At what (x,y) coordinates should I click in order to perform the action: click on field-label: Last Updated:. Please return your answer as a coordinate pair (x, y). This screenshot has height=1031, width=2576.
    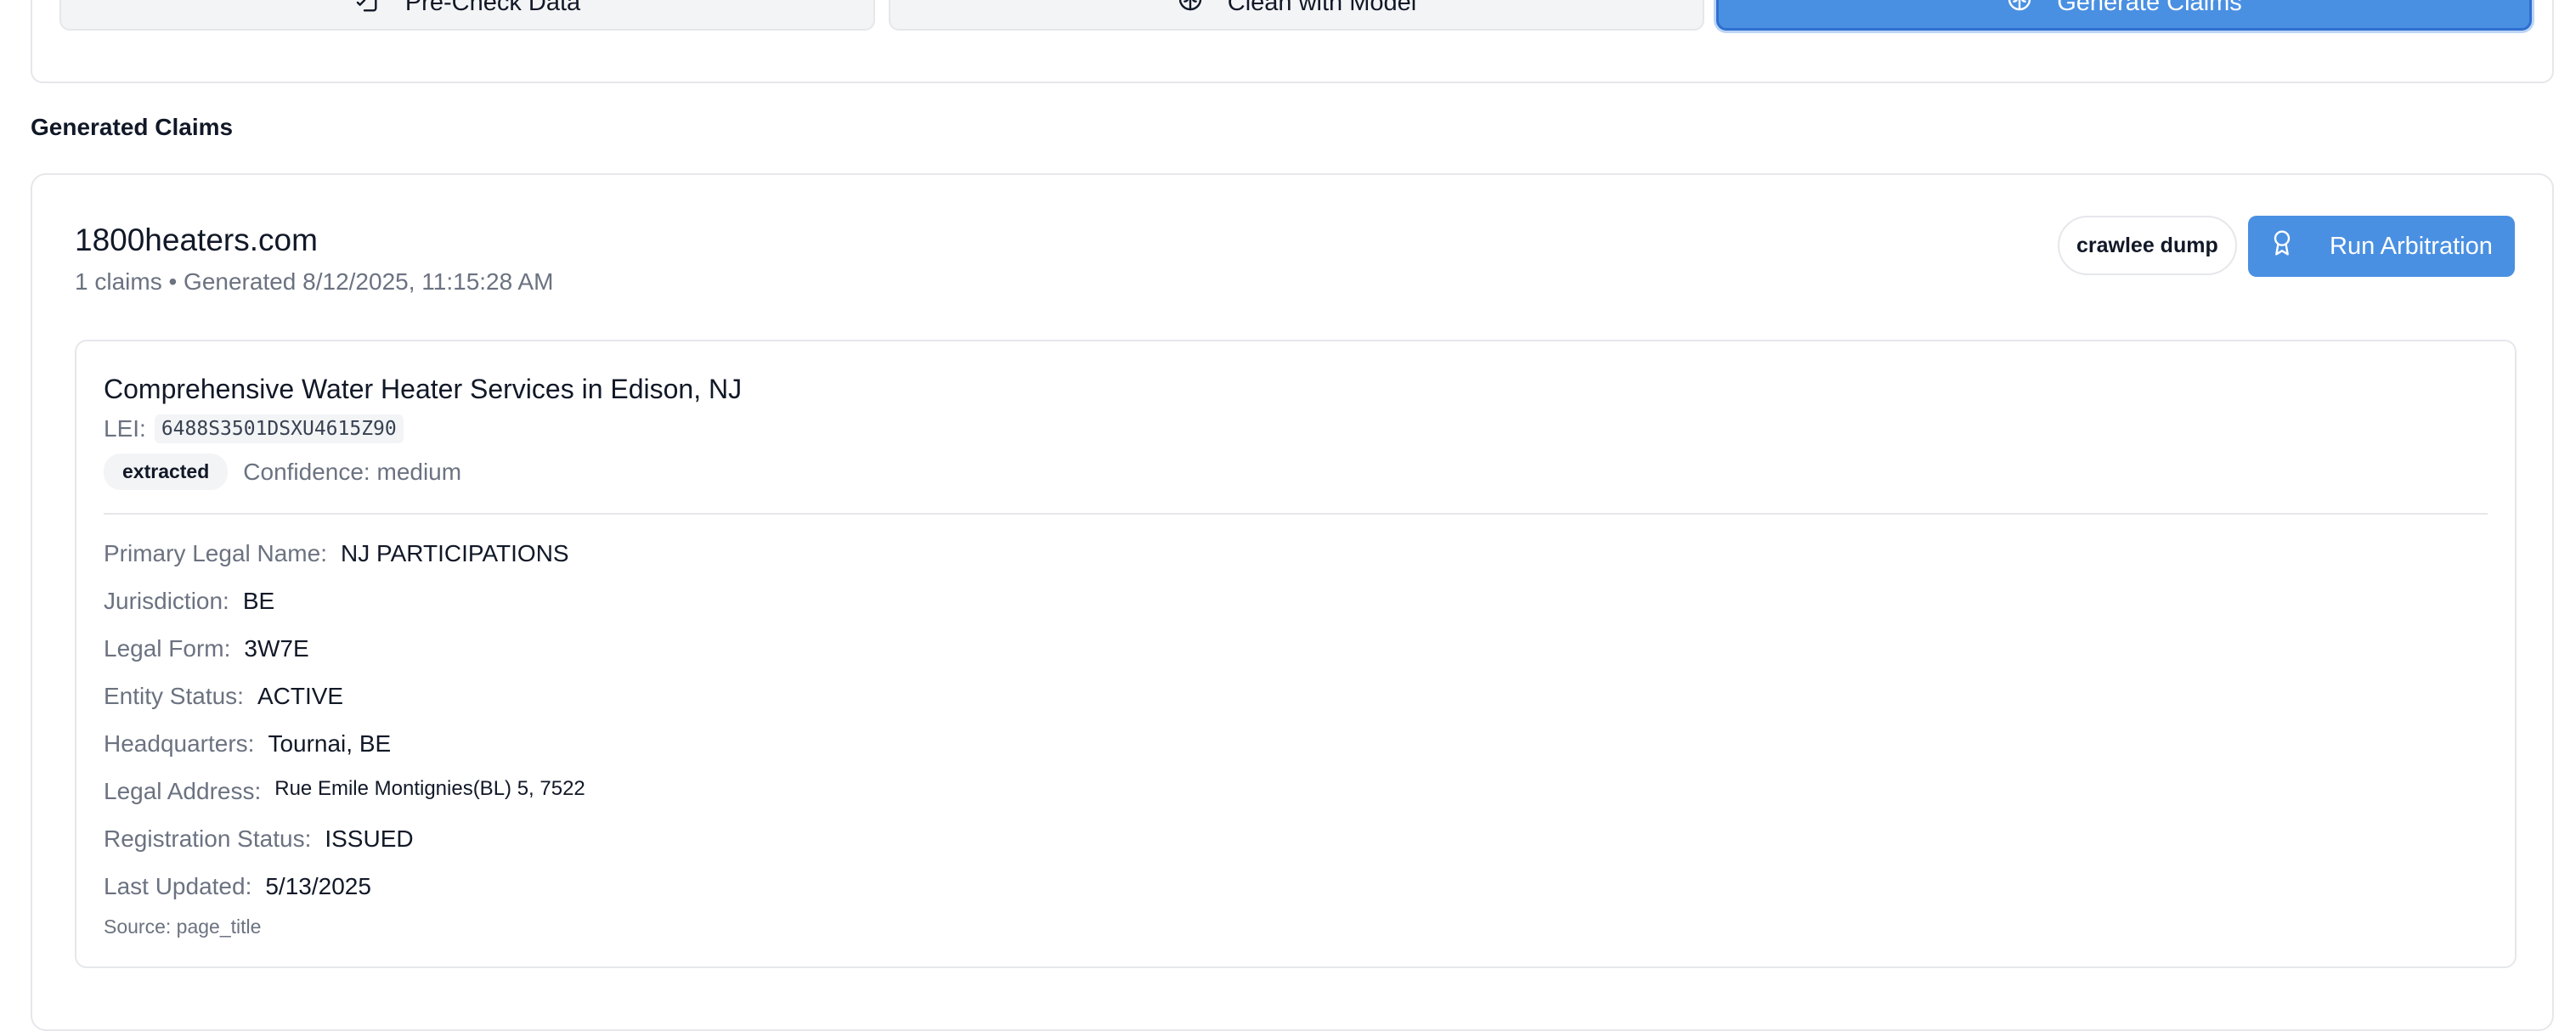
    Looking at the image, I should click on (178, 886).